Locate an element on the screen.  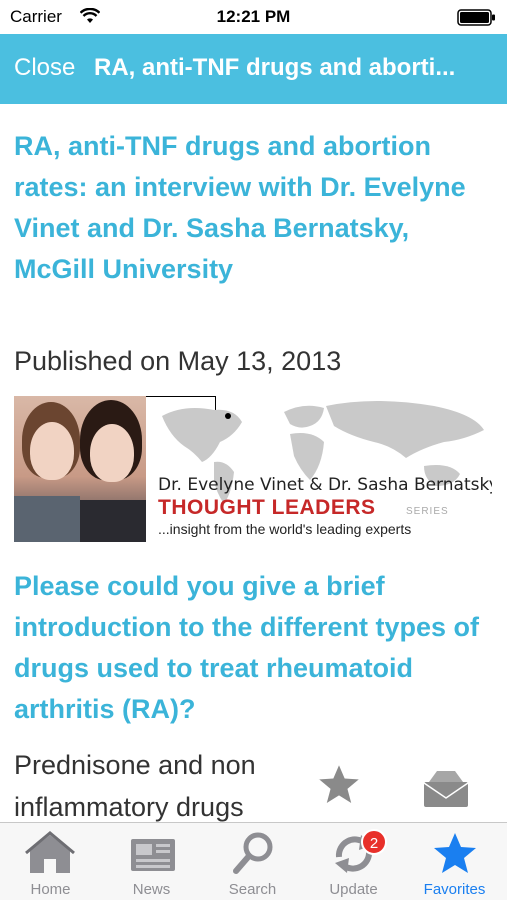
status-time: 12:21 PM is located at coordinates (253, 16).